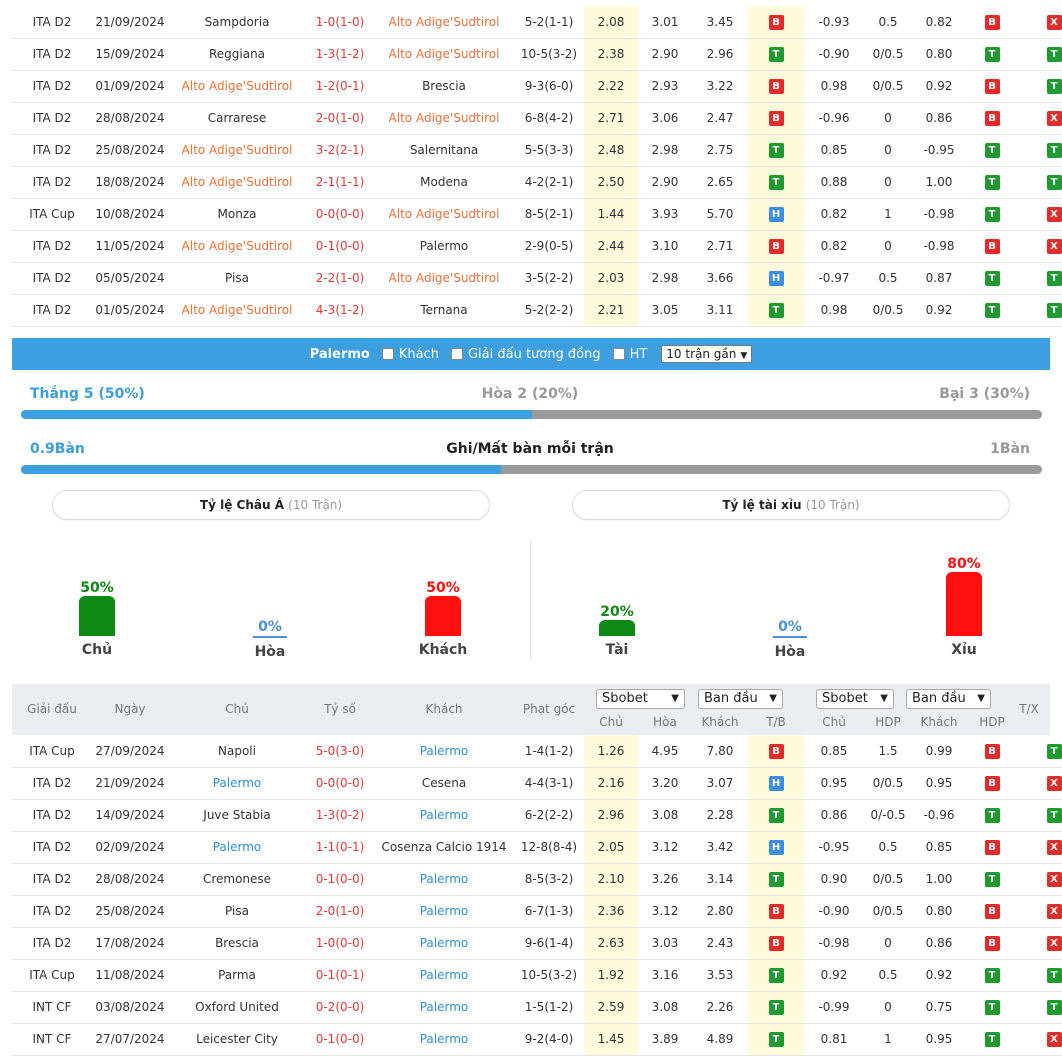  What do you see at coordinates (640, 699) in the screenshot?
I see `bookmaker-select-1: Sbobet ▼` at bounding box center [640, 699].